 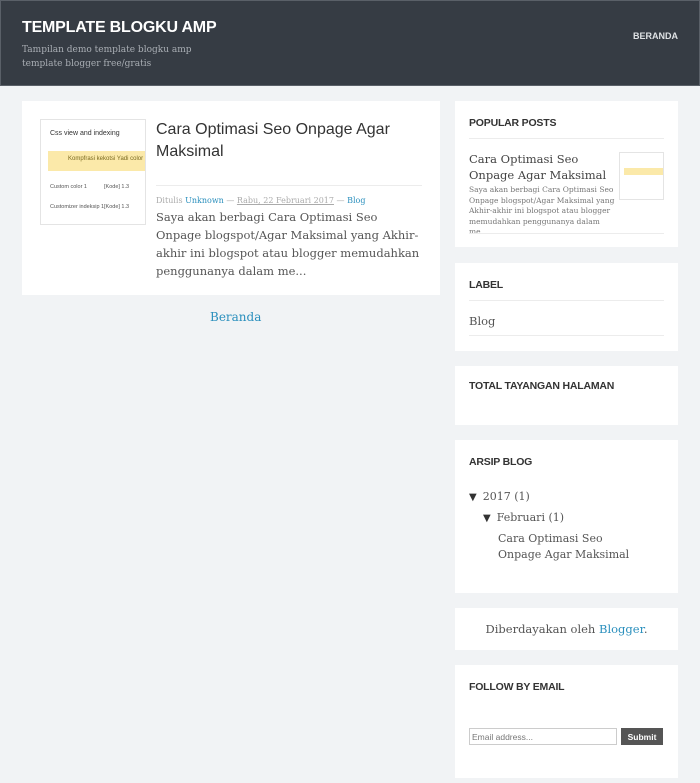 What do you see at coordinates (486, 285) in the screenshot?
I see `widget-title: LABEL` at bounding box center [486, 285].